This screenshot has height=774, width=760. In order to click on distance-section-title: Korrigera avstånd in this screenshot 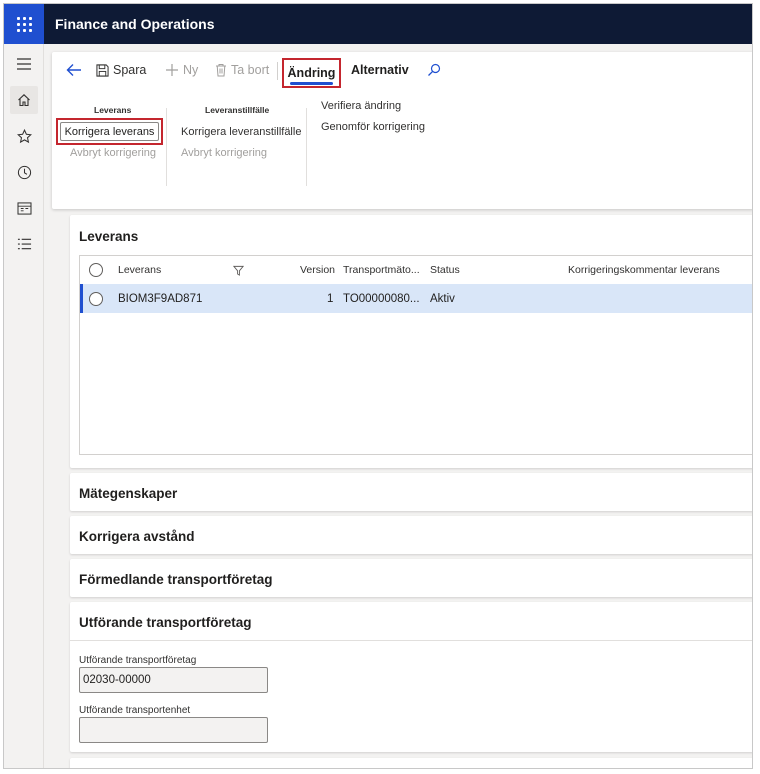, I will do `click(137, 536)`.